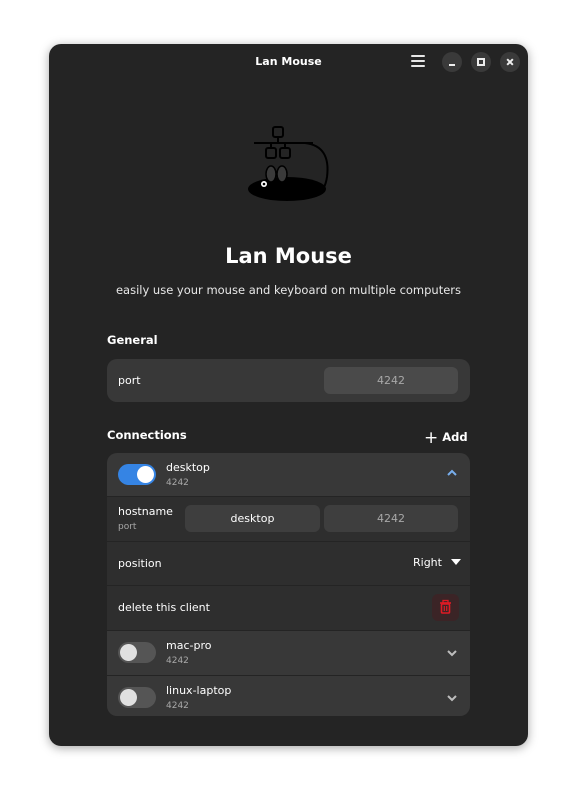 The height and width of the screenshot is (800, 577). I want to click on connections-section-title: Connections, so click(147, 435).